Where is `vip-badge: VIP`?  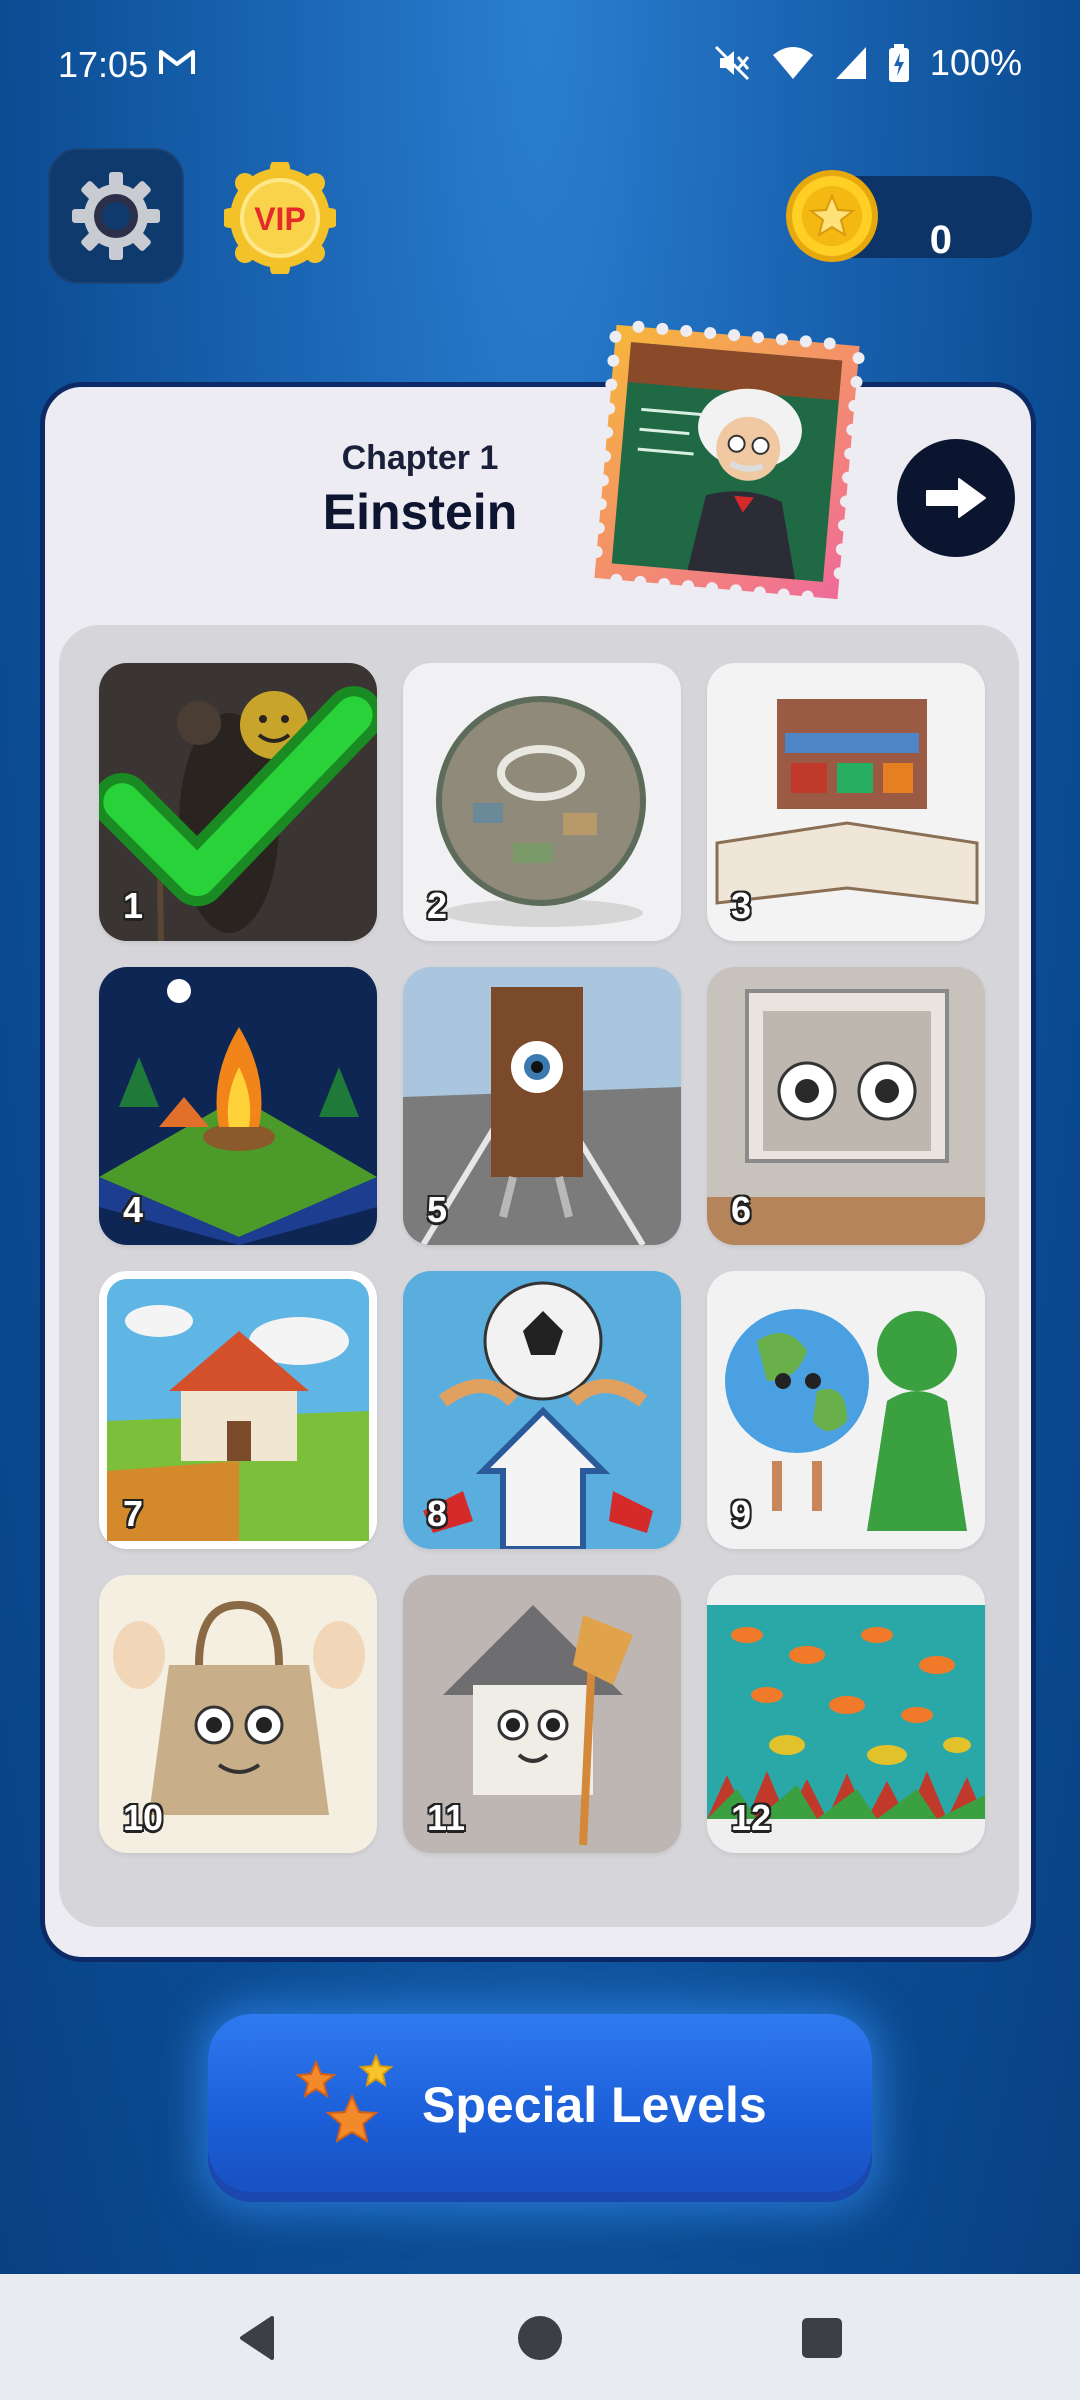 vip-badge: VIP is located at coordinates (280, 218).